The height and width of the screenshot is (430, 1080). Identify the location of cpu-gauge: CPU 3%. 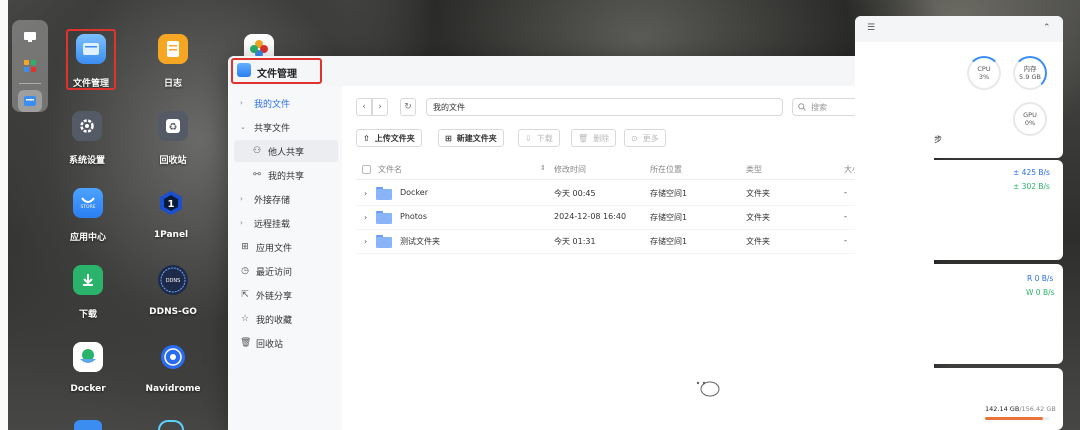
(984, 73).